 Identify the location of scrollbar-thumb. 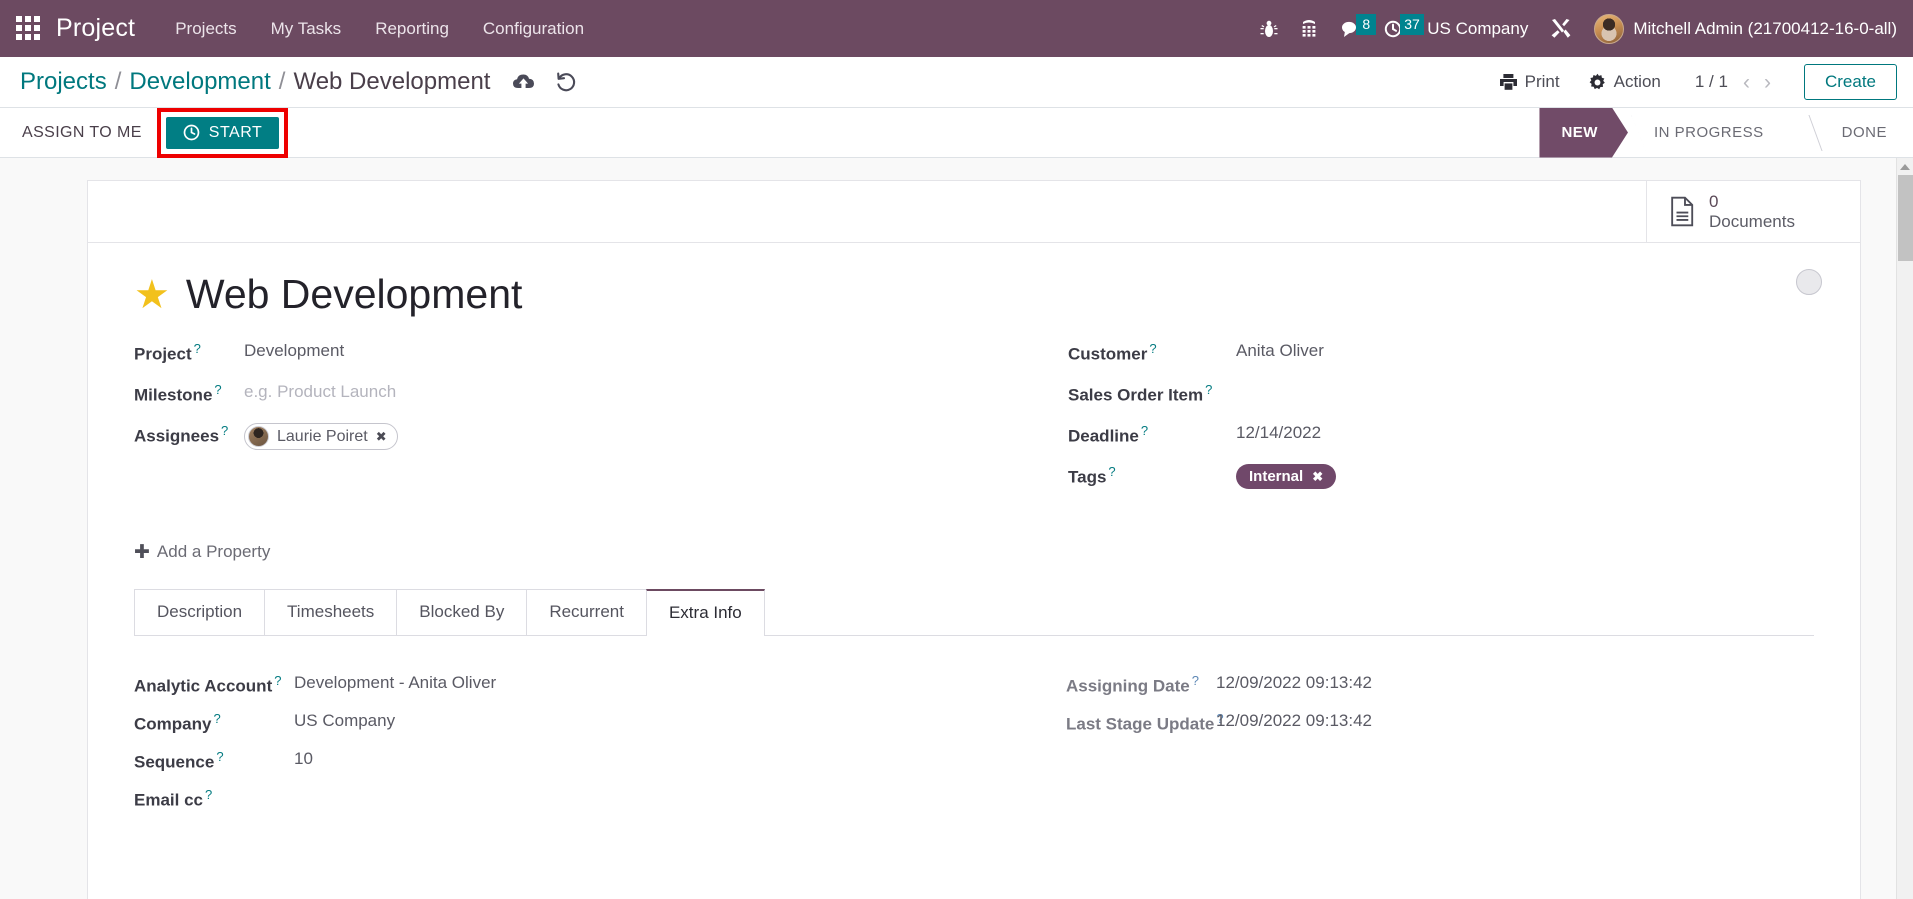
(1905, 218).